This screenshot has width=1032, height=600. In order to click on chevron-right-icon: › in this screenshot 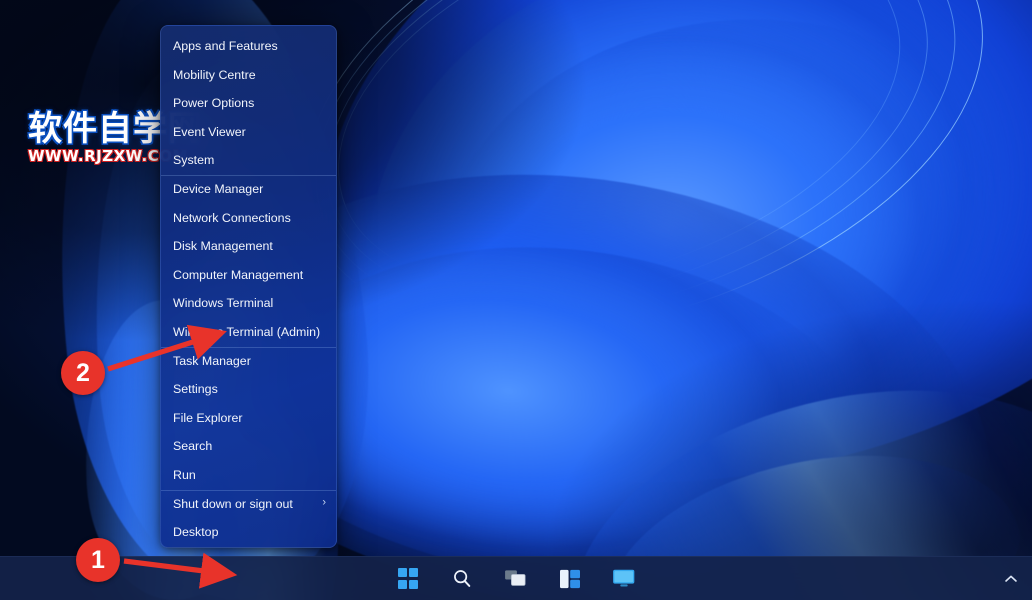, I will do `click(324, 502)`.